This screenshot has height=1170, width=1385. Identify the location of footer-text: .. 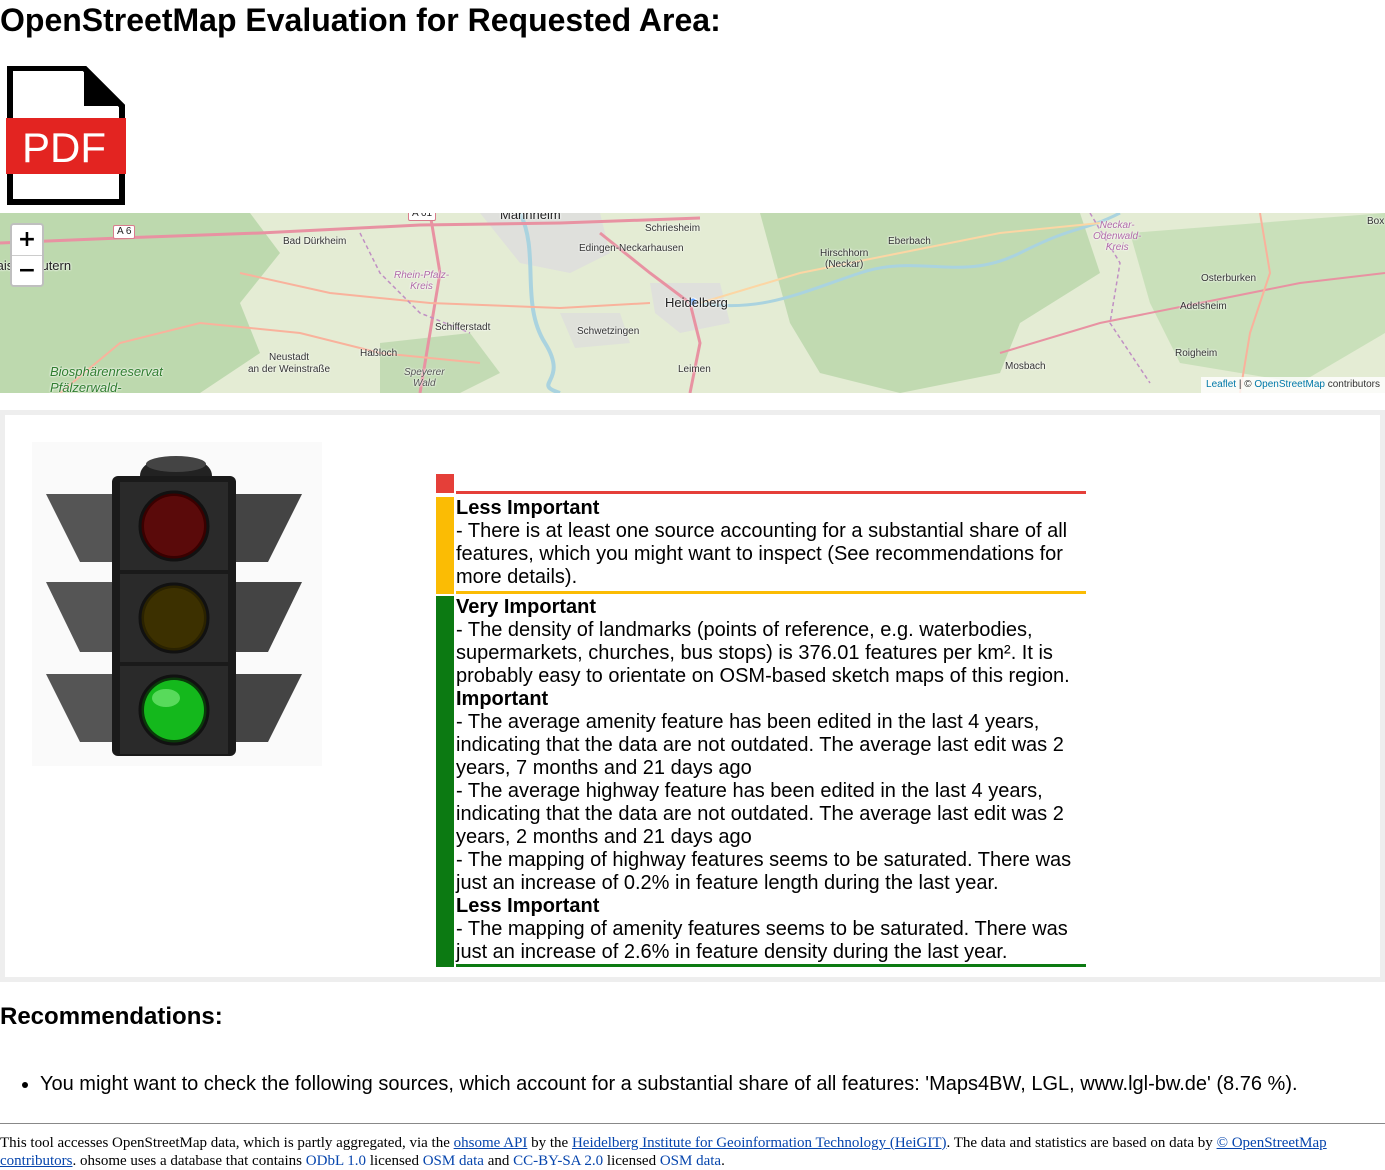
(723, 1161).